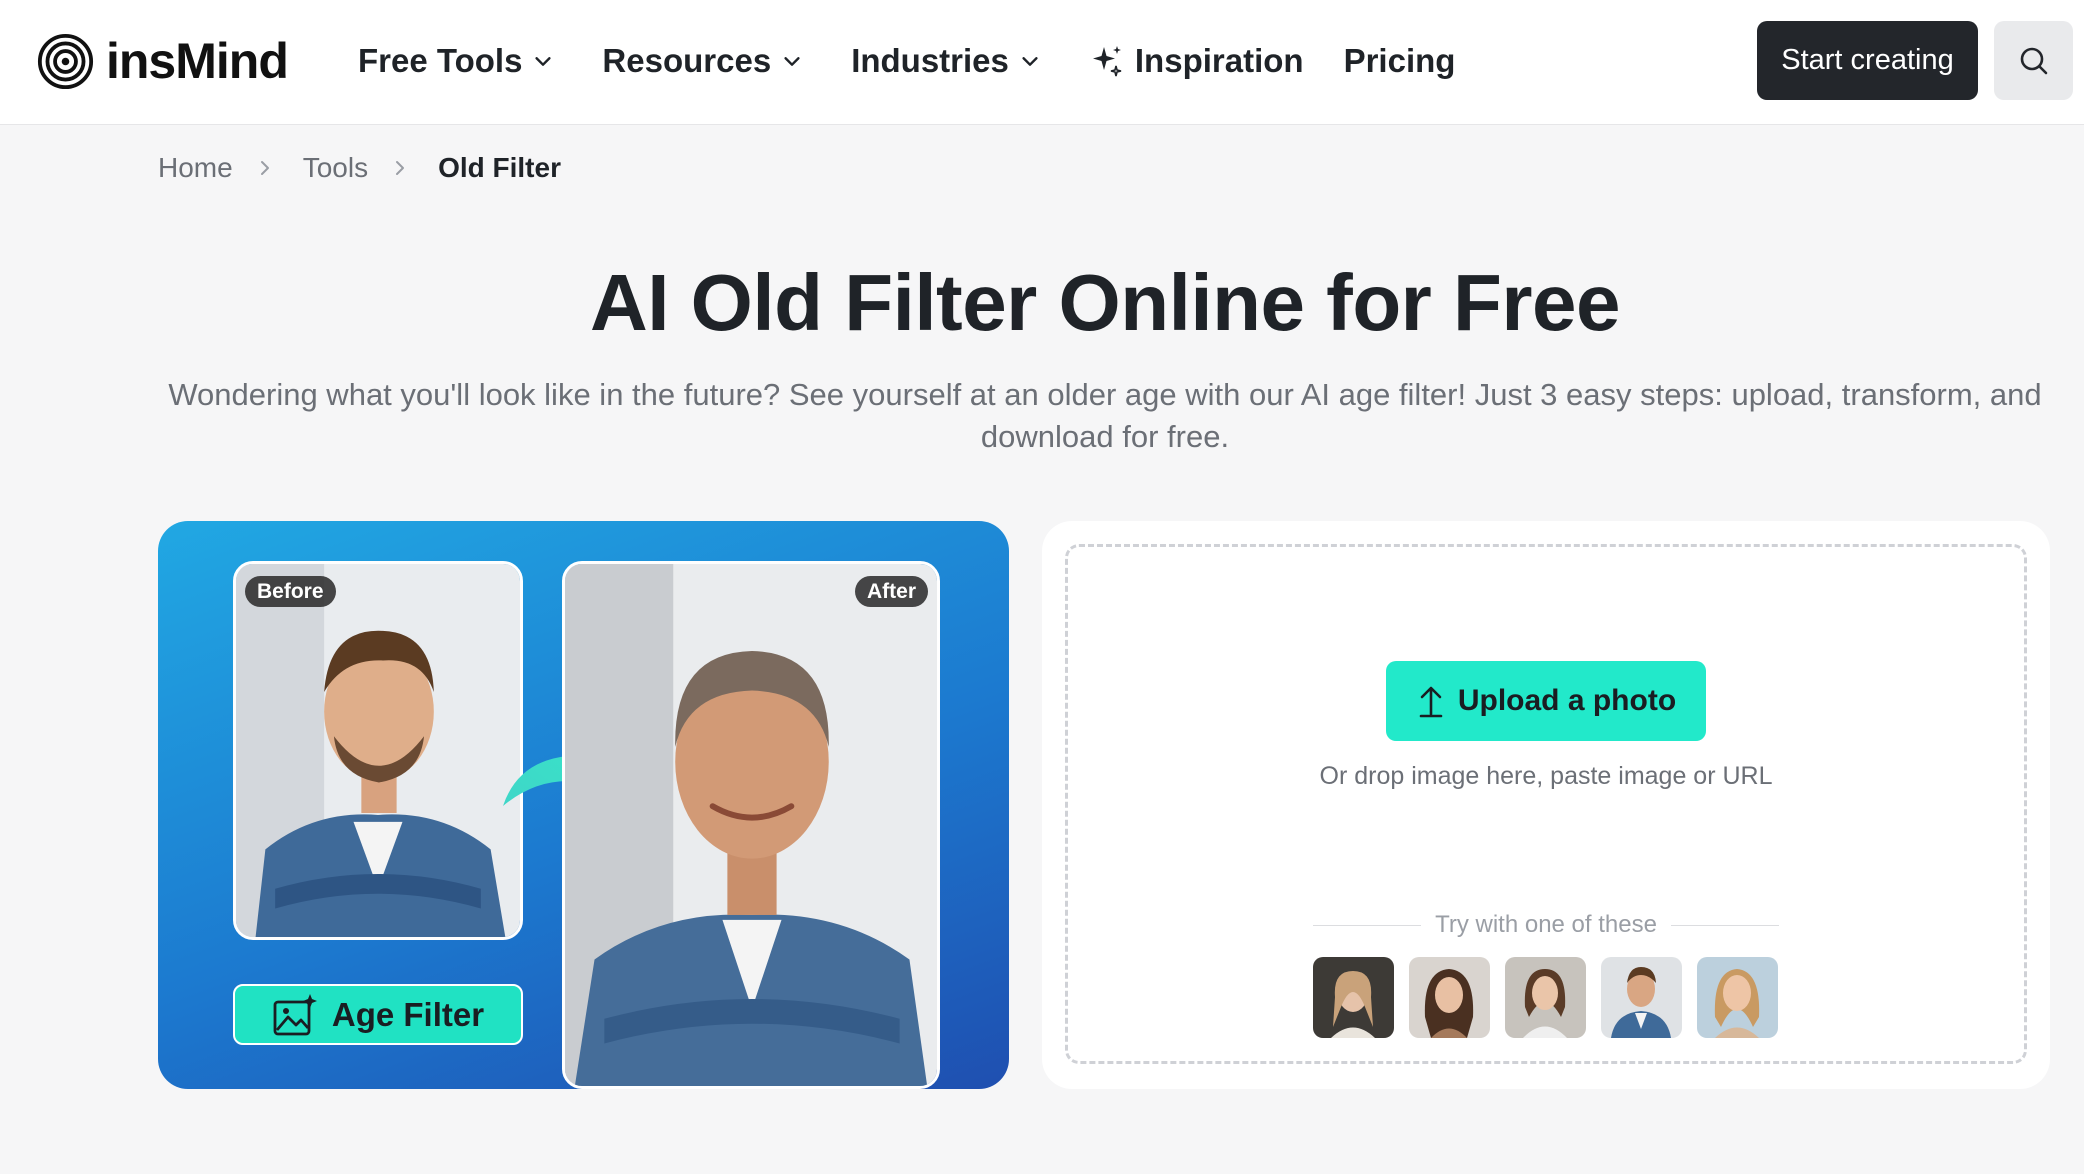  What do you see at coordinates (335, 168) in the screenshot?
I see `breadcrumb-tools: Tools` at bounding box center [335, 168].